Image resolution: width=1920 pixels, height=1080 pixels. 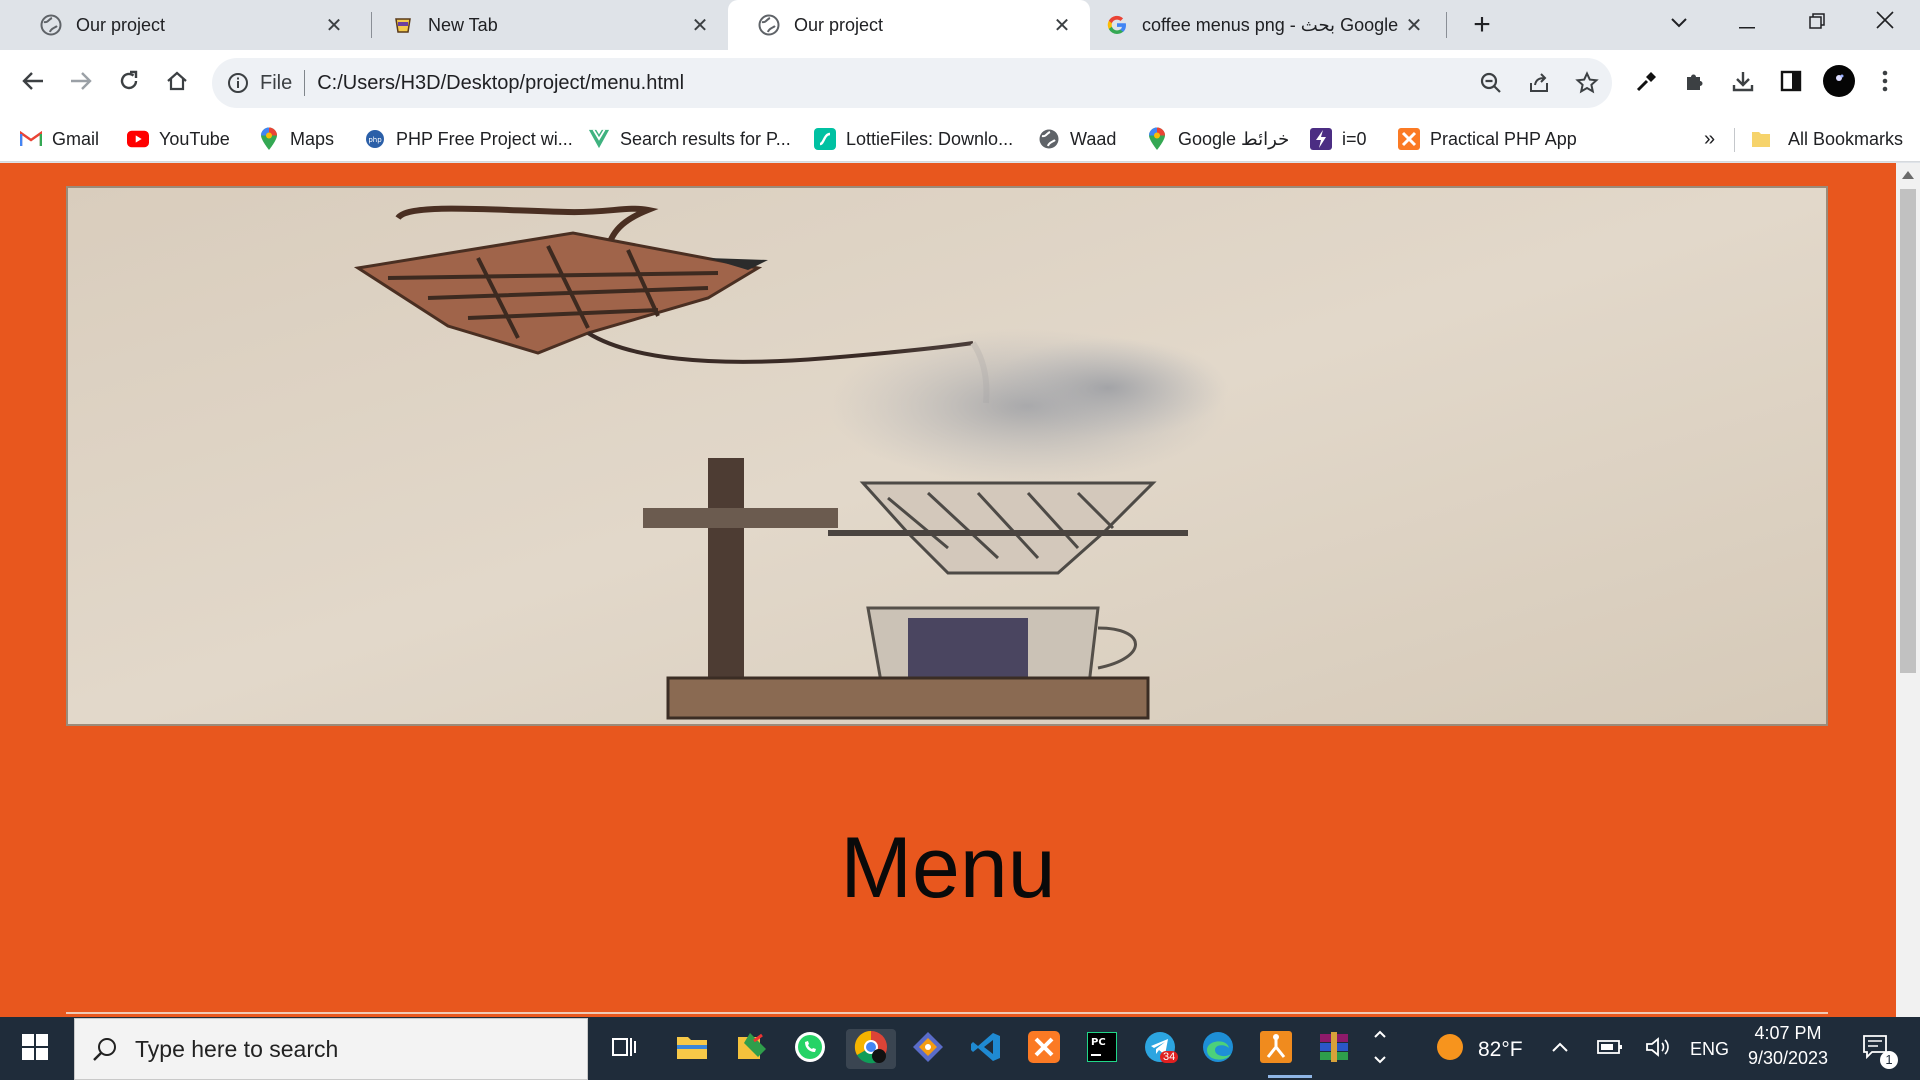 I want to click on xampp-icon, so click(x=1409, y=139).